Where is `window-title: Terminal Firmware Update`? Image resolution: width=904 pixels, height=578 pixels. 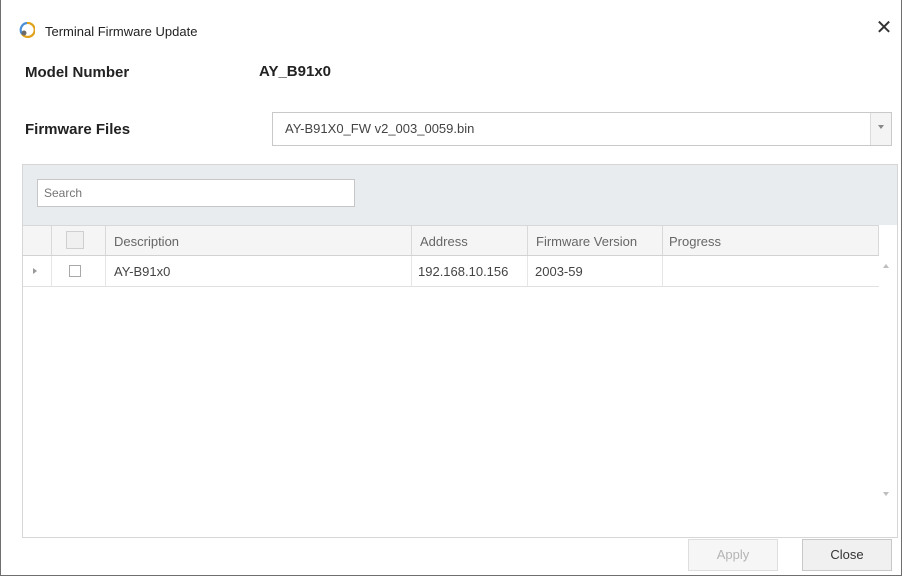 window-title: Terminal Firmware Update is located at coordinates (121, 31).